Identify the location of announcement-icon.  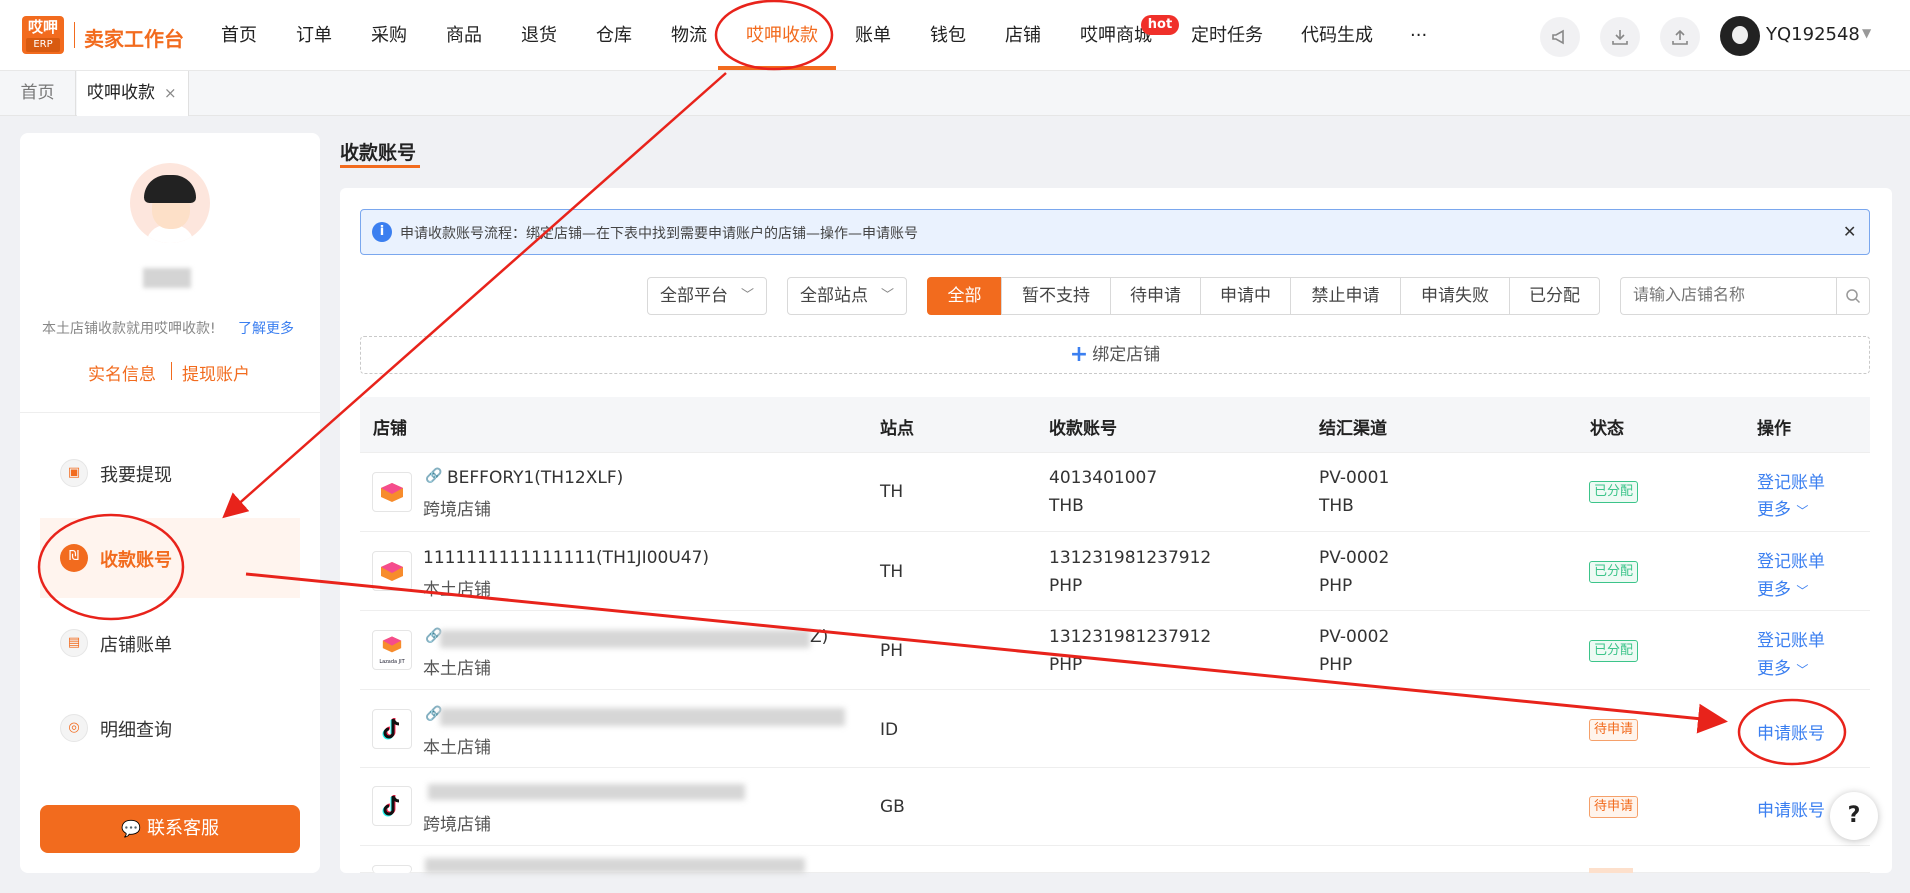
(1560, 37).